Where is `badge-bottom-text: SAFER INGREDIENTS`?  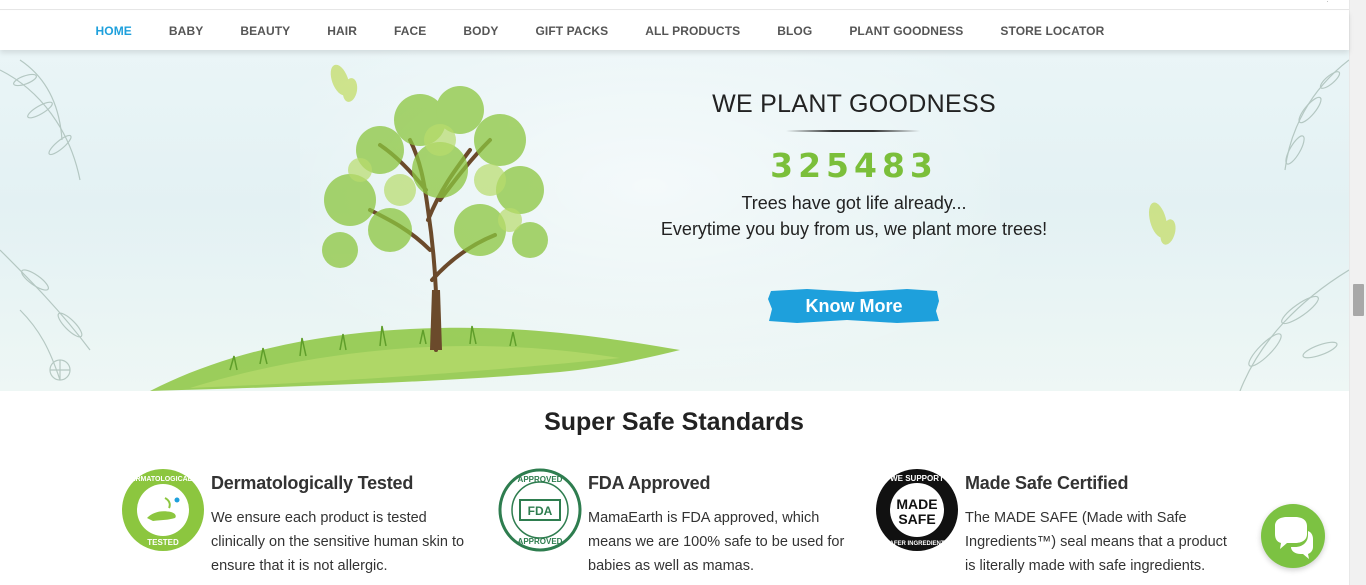
badge-bottom-text: SAFER INGREDIENTS is located at coordinates (916, 544).